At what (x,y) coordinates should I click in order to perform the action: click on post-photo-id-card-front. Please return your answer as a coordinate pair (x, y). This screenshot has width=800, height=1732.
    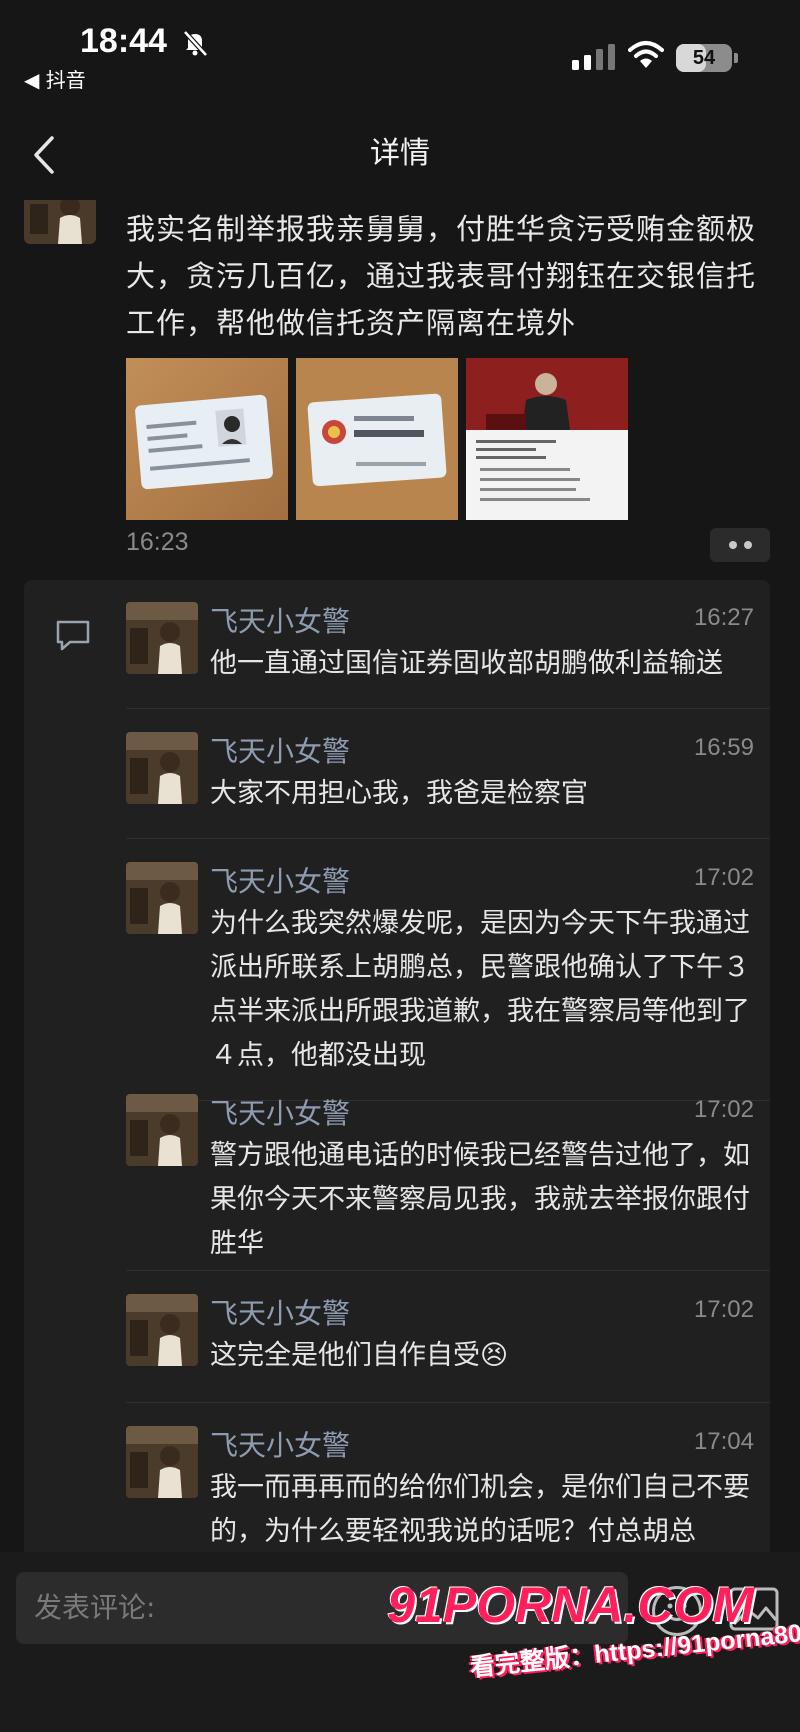
    Looking at the image, I should click on (207, 439).